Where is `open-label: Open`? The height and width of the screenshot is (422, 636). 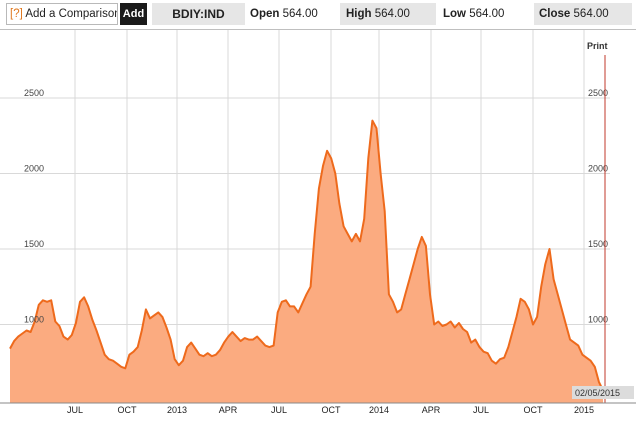 open-label: Open is located at coordinates (265, 14).